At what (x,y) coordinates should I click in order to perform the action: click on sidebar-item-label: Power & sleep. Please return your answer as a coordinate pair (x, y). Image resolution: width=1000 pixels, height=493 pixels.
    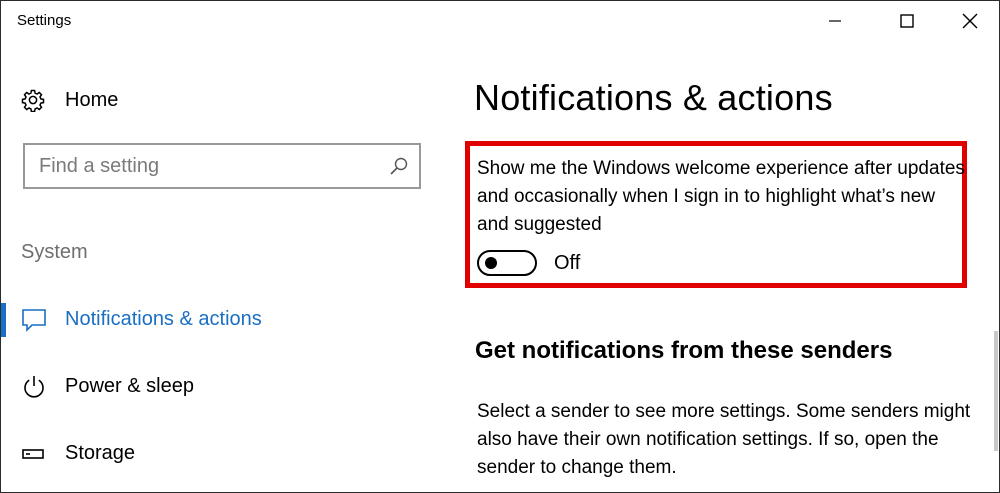
    Looking at the image, I should click on (129, 386).